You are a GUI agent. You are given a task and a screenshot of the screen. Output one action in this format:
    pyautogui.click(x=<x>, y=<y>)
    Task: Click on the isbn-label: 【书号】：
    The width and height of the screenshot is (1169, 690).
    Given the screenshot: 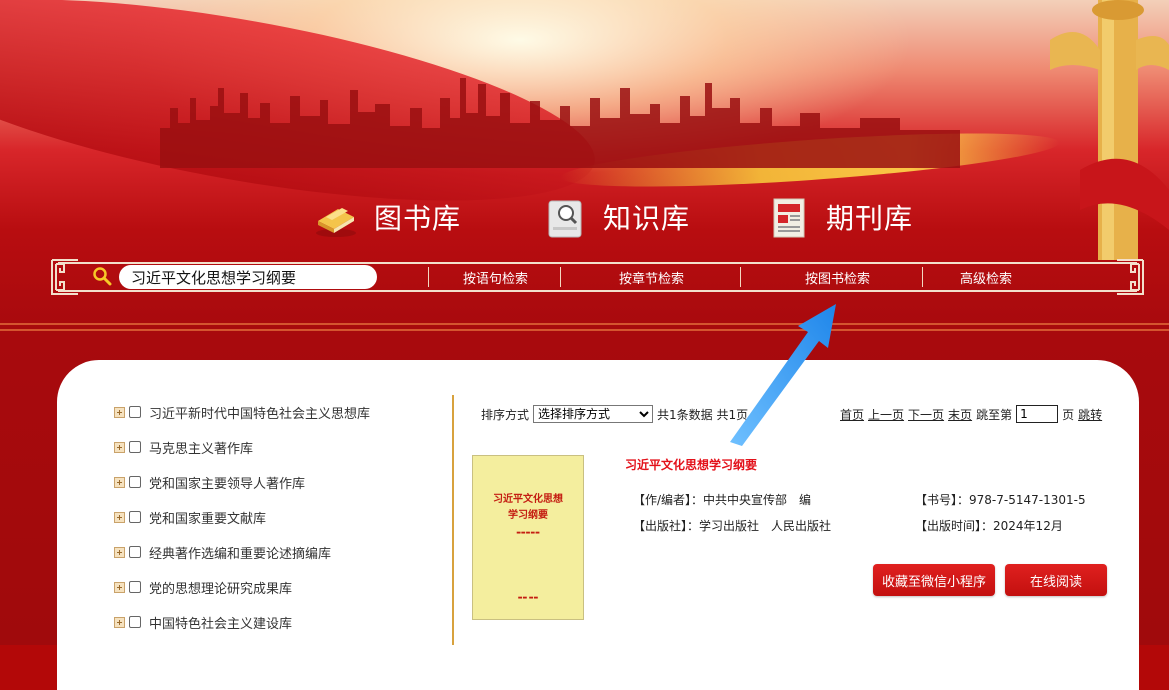 What is the action you would take?
    pyautogui.click(x=942, y=500)
    